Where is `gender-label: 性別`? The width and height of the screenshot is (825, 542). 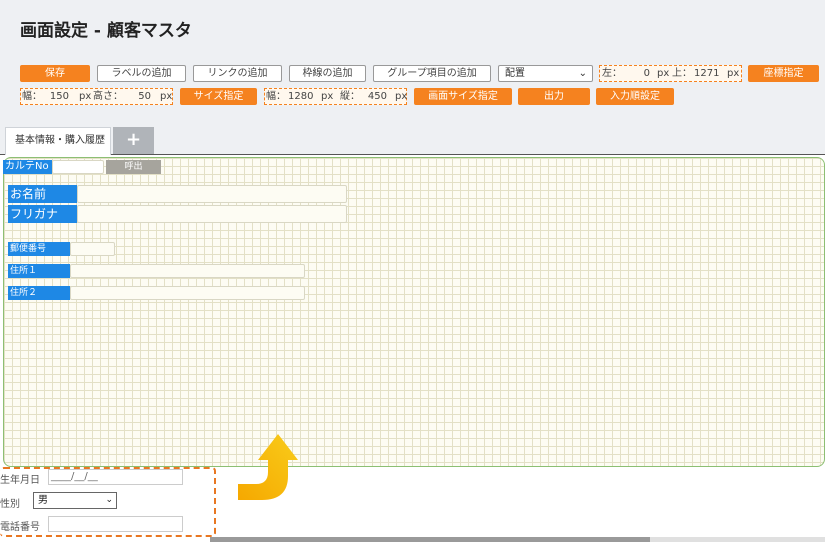
gender-label: 性別 is located at coordinates (10, 504).